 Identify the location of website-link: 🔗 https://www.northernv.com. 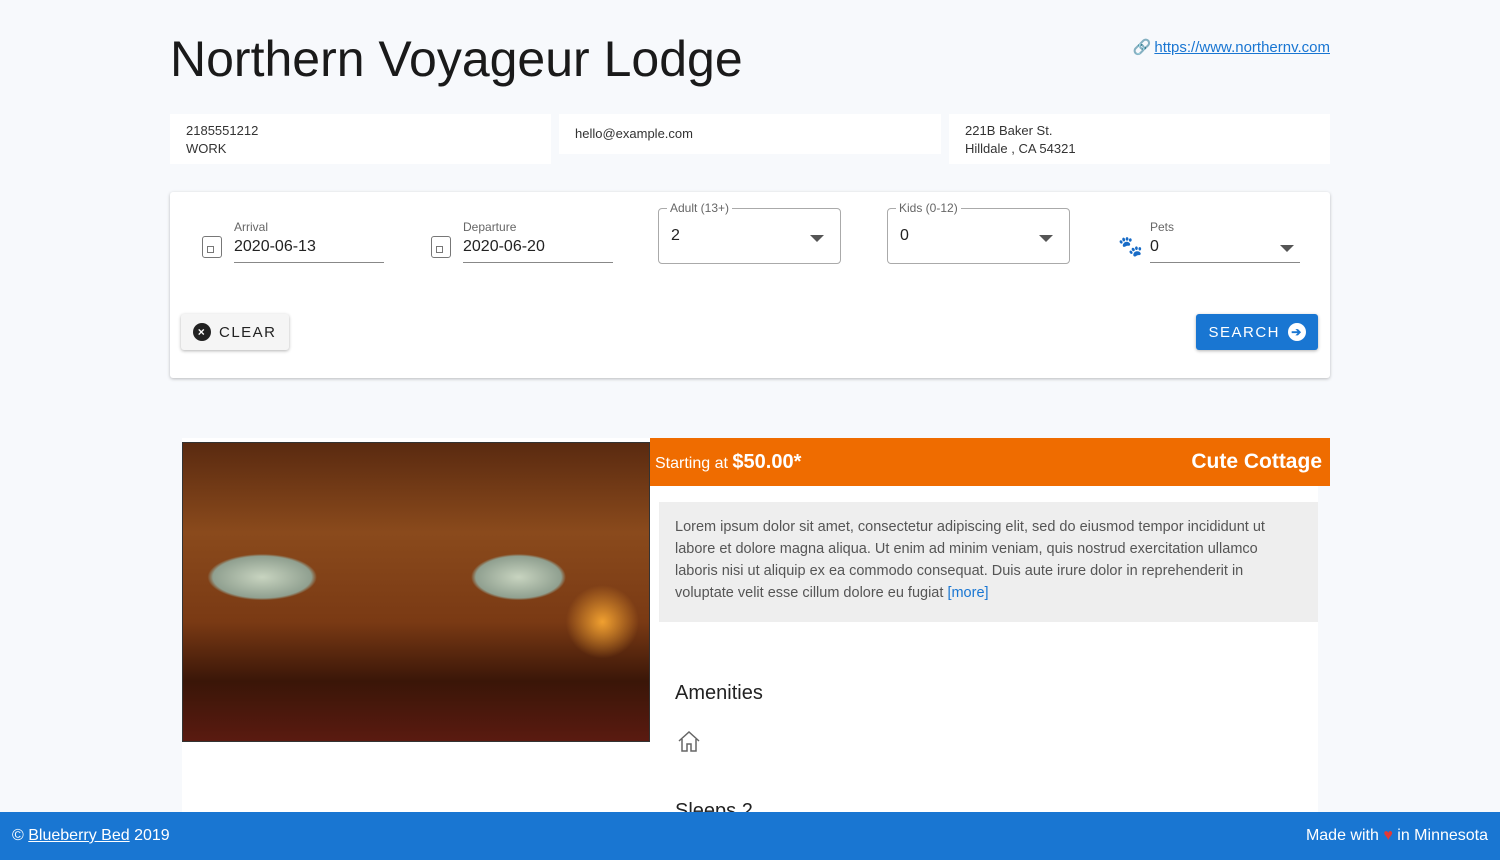
(1231, 47).